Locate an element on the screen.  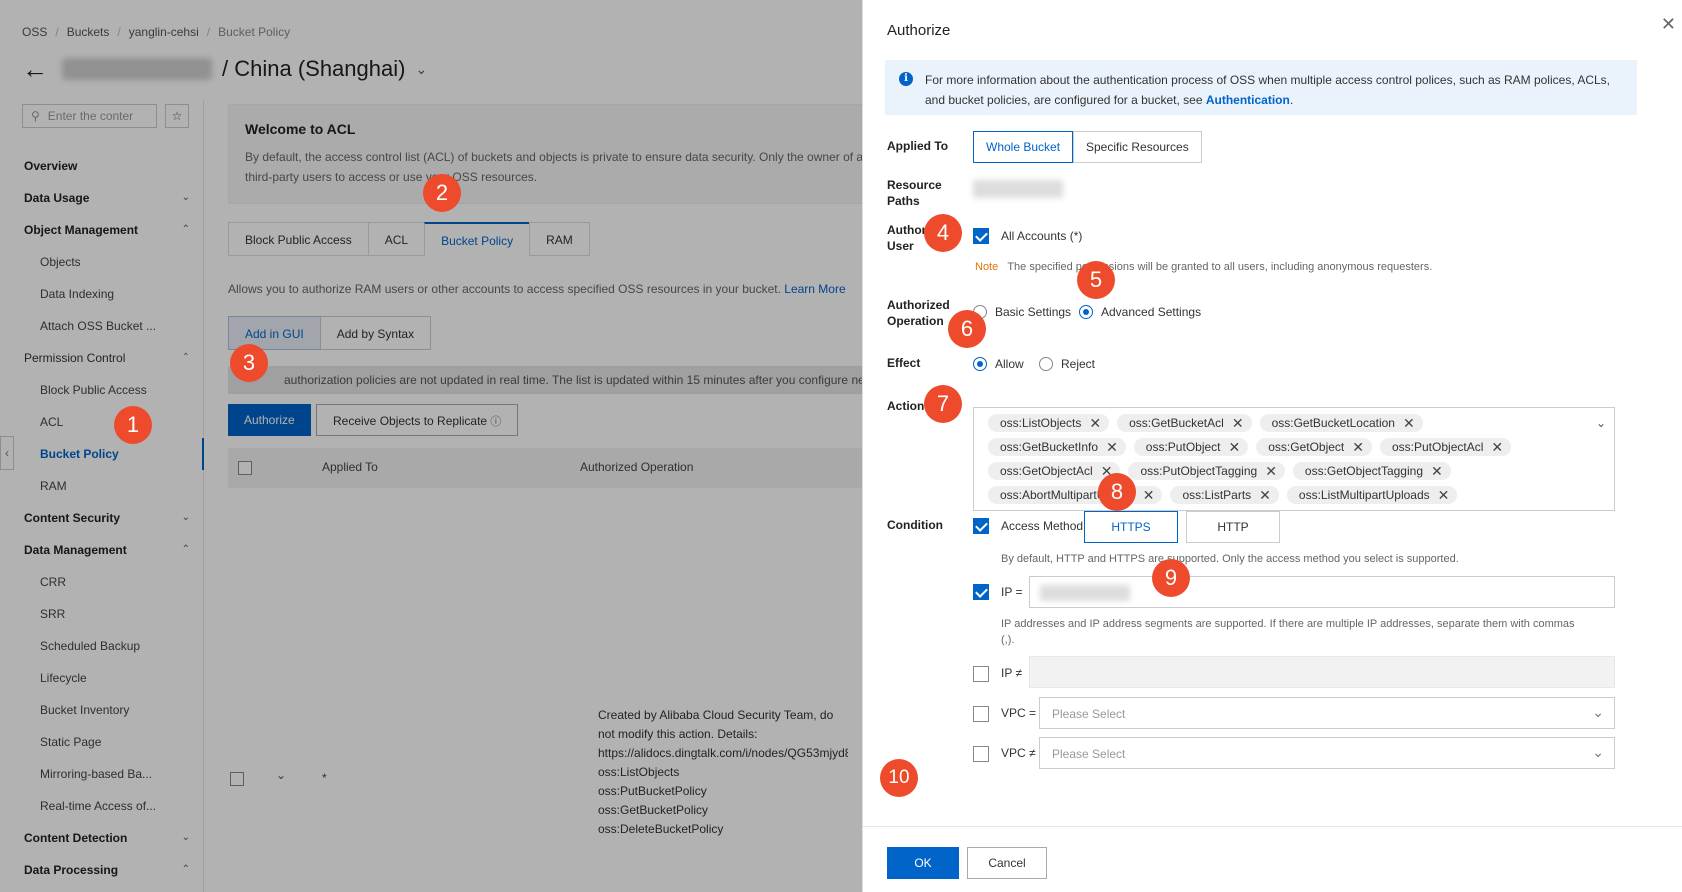
step-marker: 7 is located at coordinates (943, 404).